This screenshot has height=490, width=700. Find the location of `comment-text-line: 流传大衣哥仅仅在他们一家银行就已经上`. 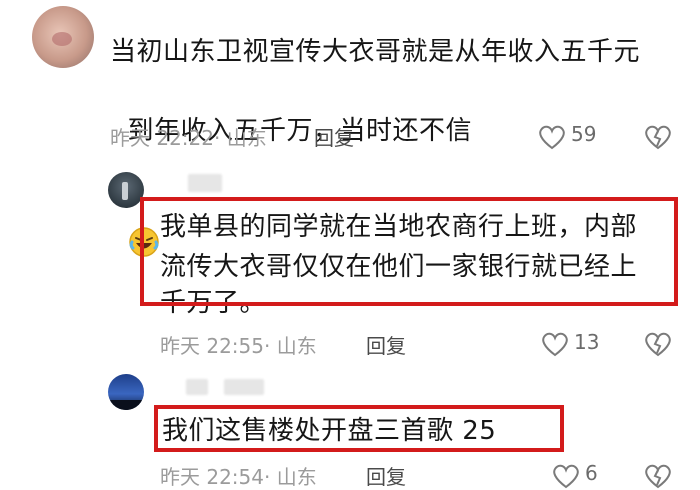

comment-text-line: 流传大衣哥仅仅在他们一家银行就已经上 is located at coordinates (399, 267).